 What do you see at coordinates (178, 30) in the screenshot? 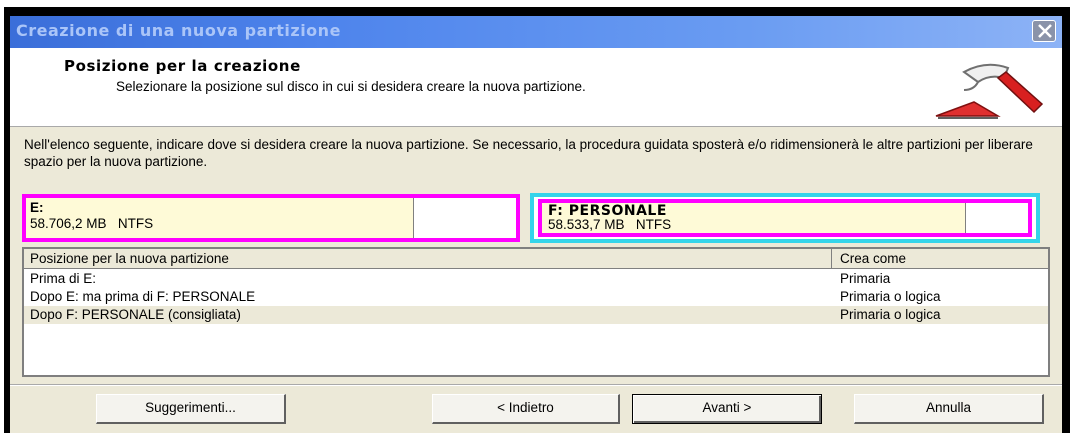
I see `window-title: Creazione di una nuova partizione` at bounding box center [178, 30].